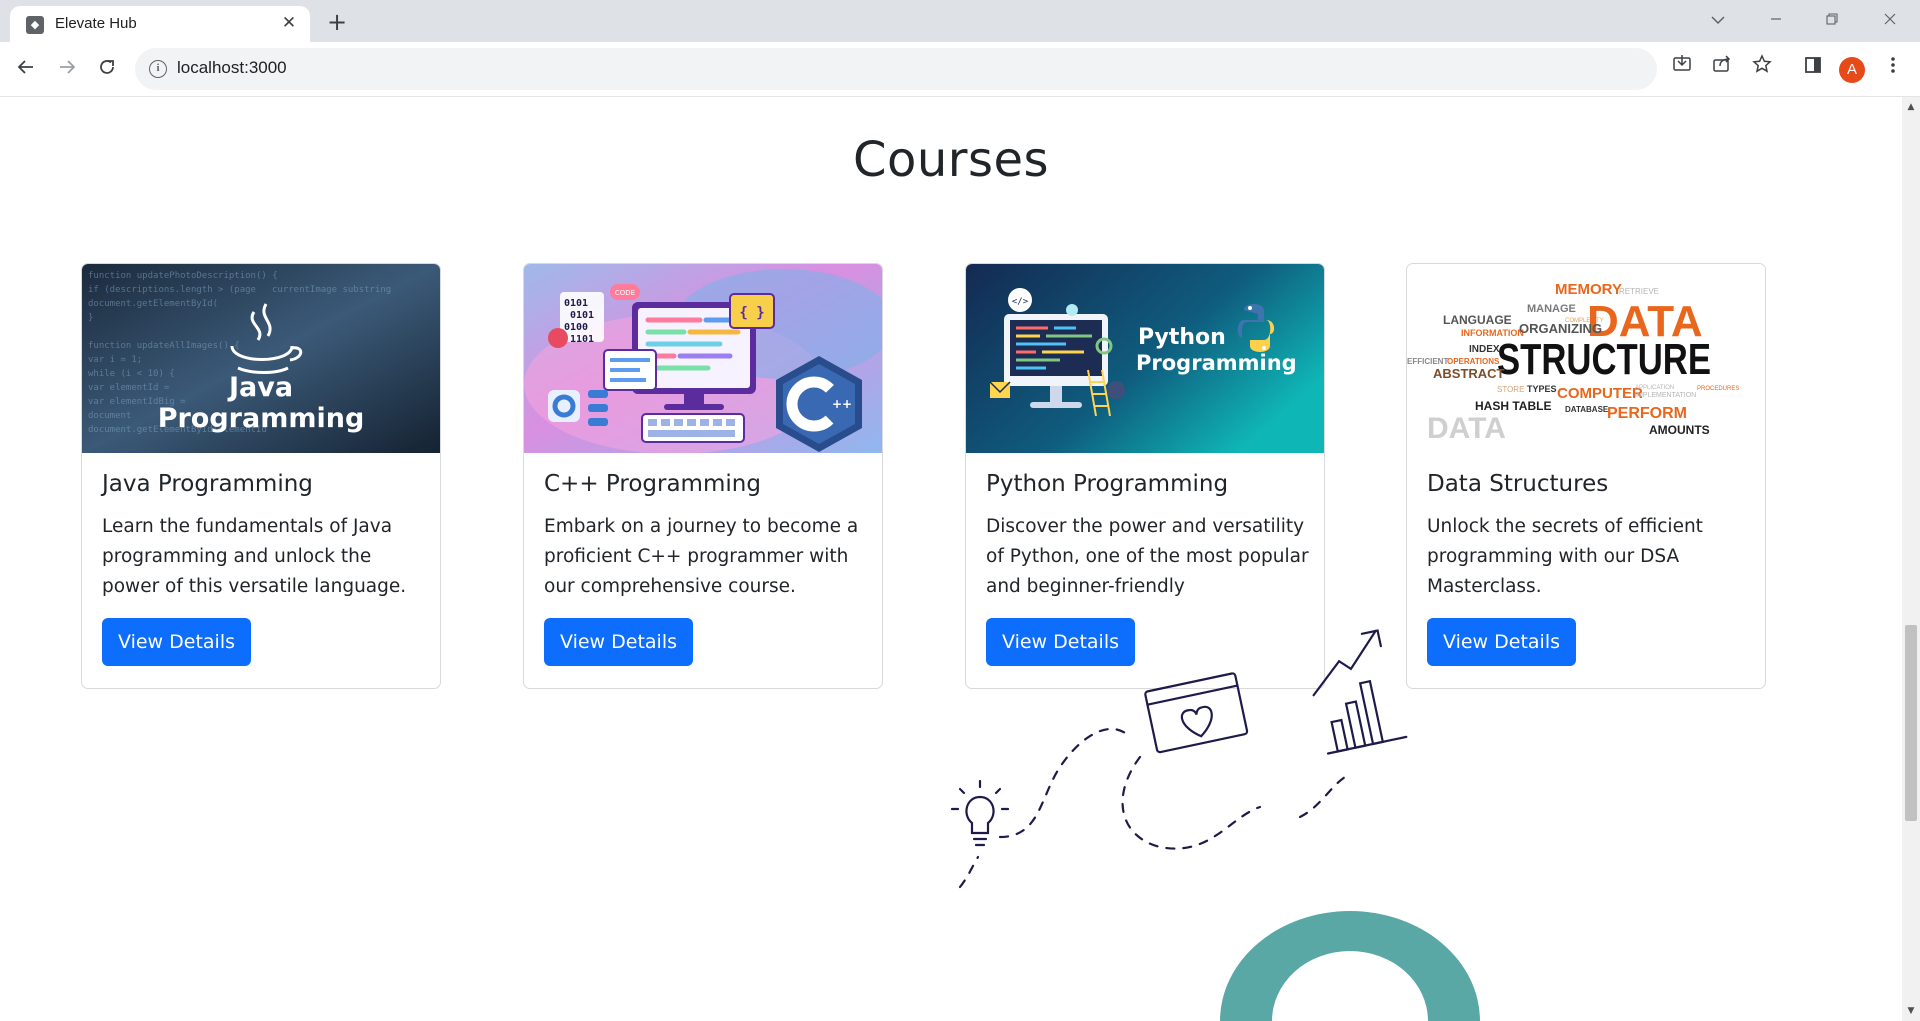 This screenshot has height=1021, width=1920. Describe the element at coordinates (1588, 289) in the screenshot. I see `ds-word: MEMORY` at that location.